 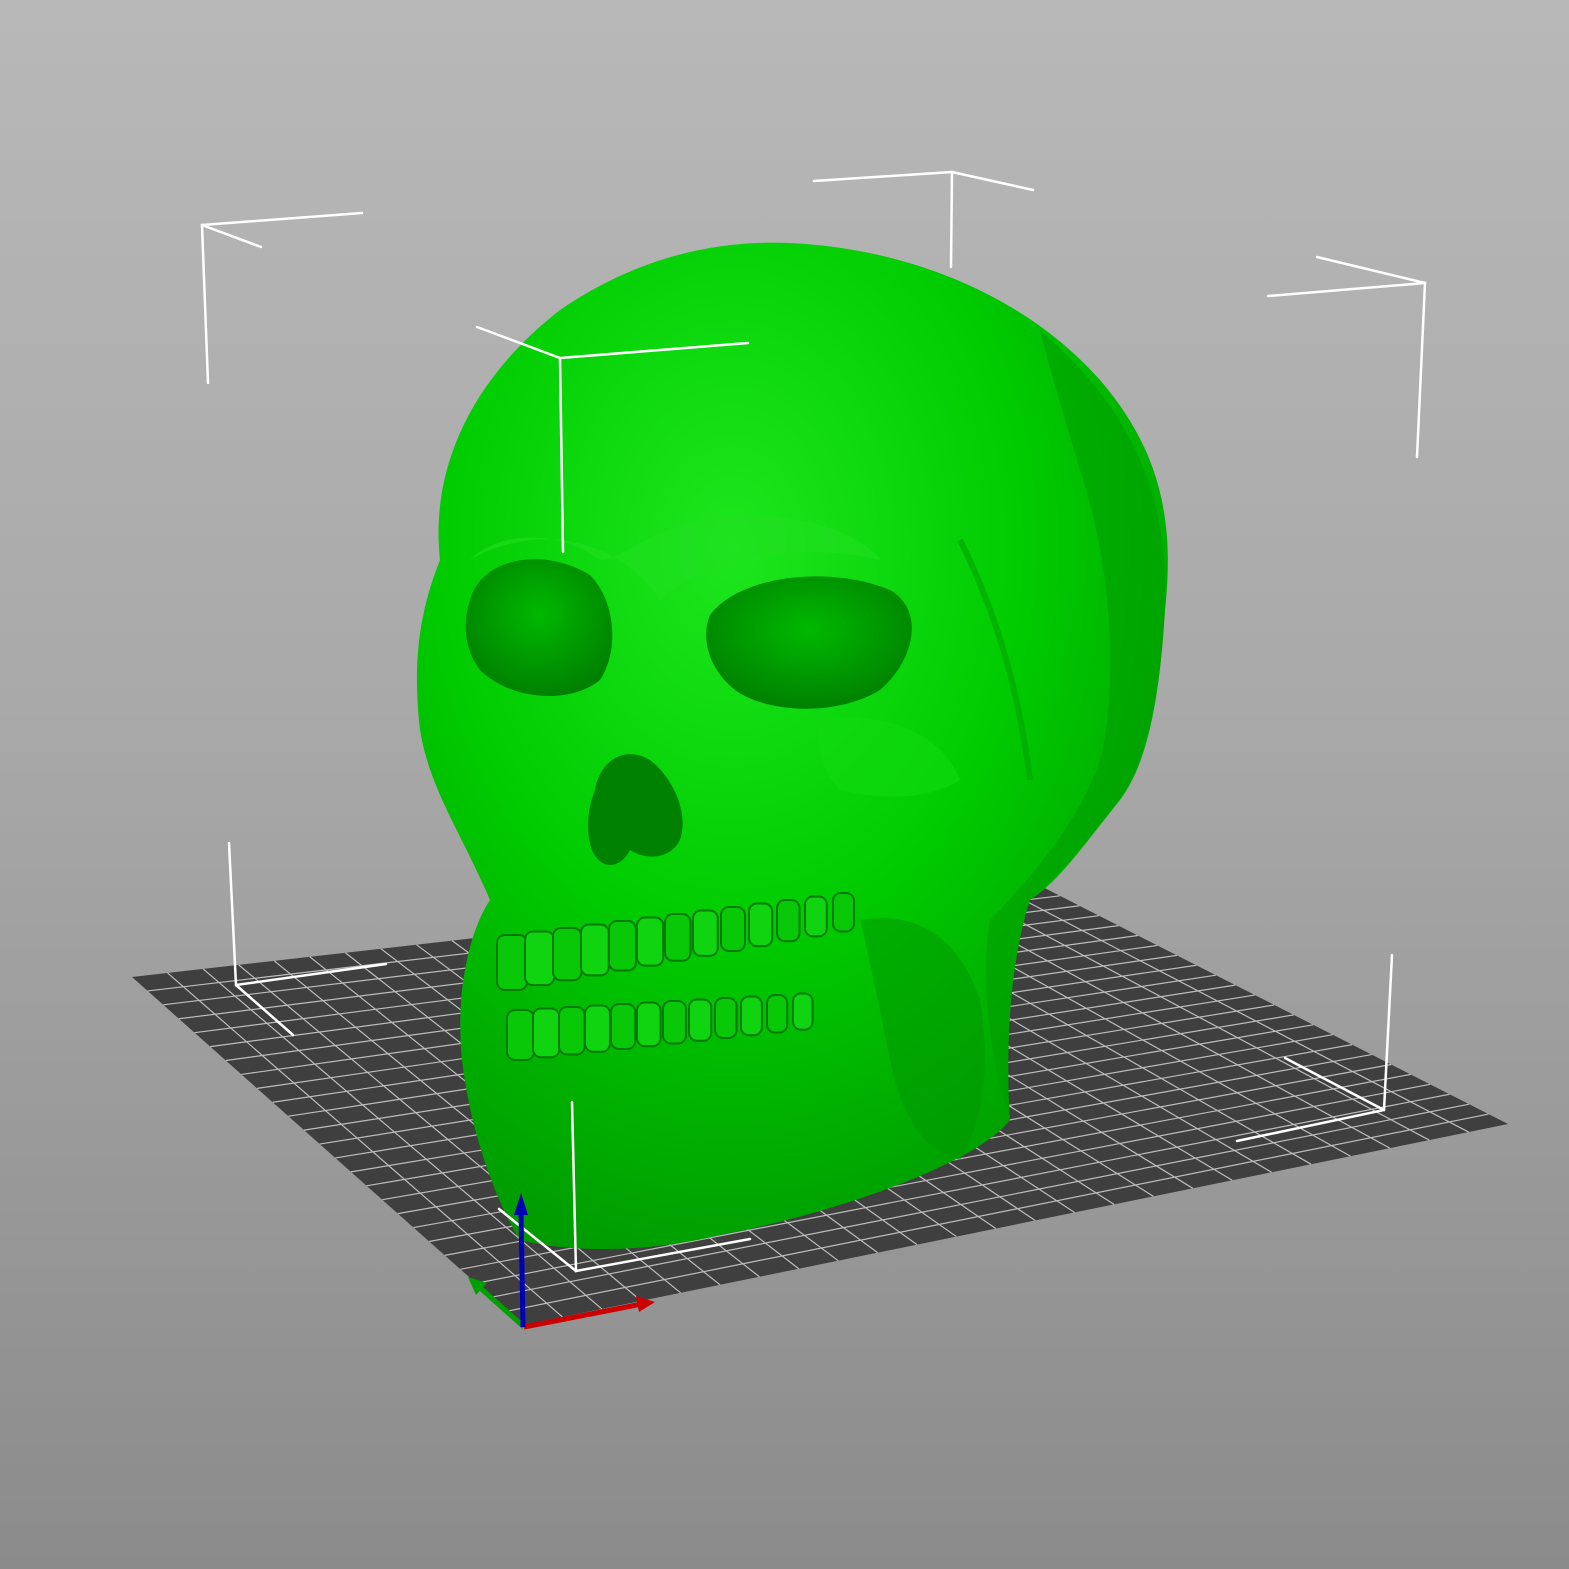 I want to click on bbox-corner-top-left-back, so click(x=282, y=298).